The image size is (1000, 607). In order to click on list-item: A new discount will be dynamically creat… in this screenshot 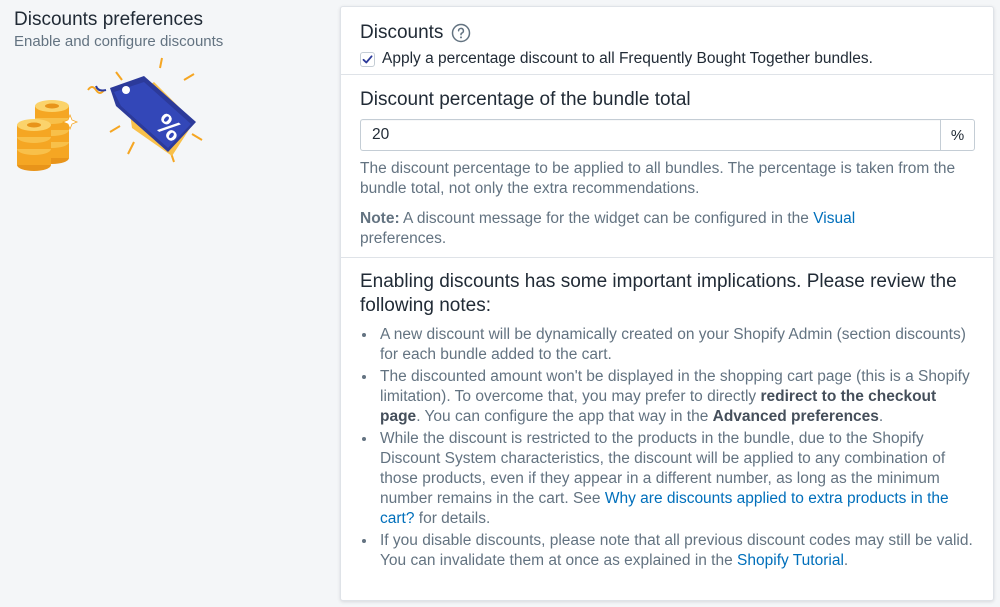, I will do `click(667, 345)`.